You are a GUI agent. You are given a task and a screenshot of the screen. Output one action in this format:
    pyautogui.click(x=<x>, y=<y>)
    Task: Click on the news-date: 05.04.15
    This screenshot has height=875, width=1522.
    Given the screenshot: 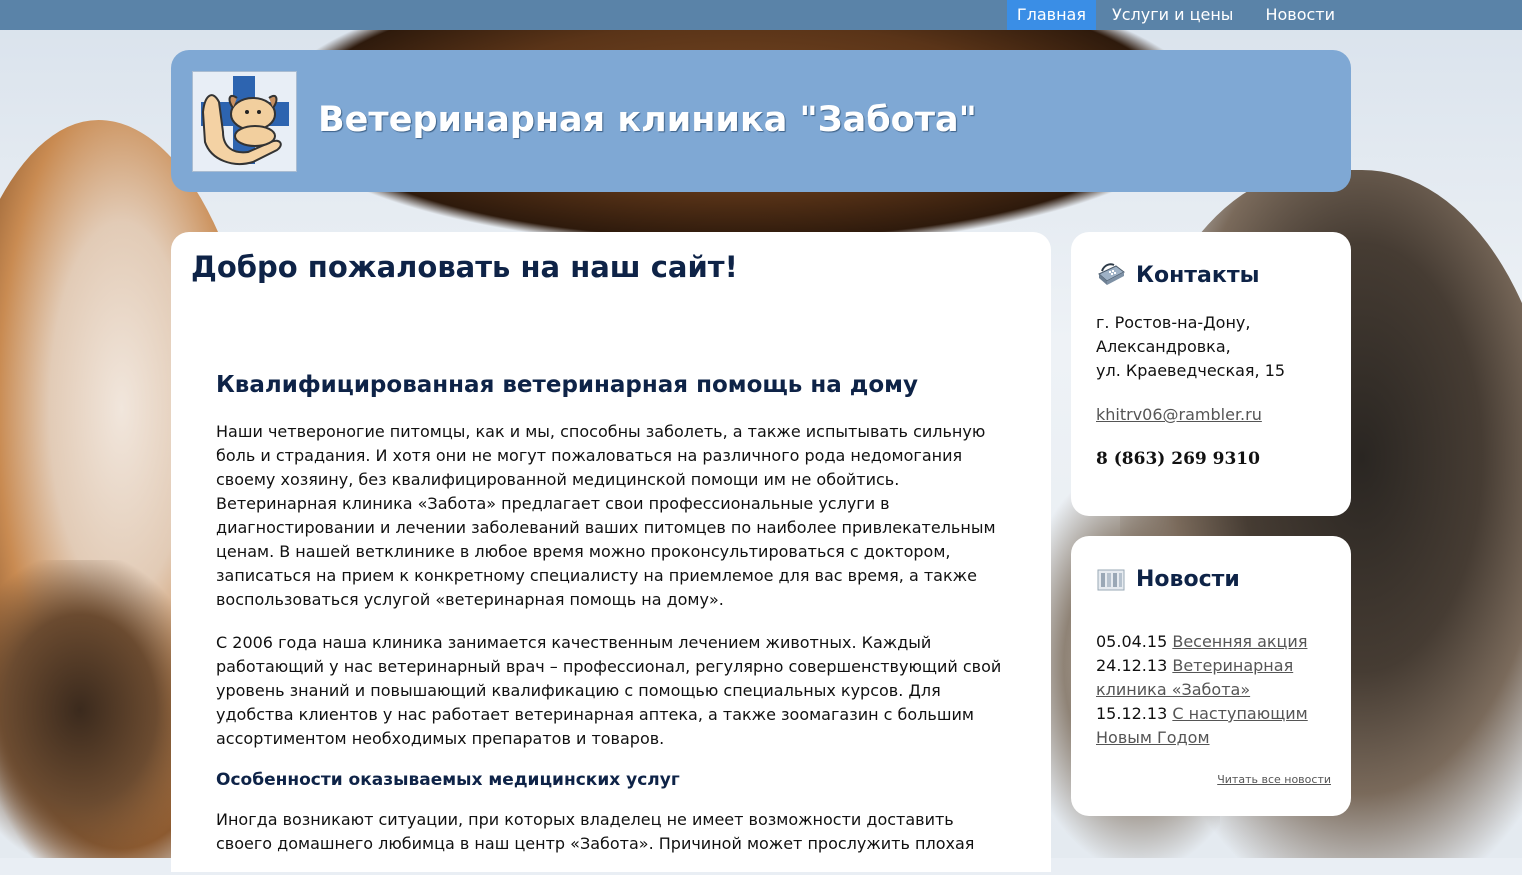 What is the action you would take?
    pyautogui.click(x=1132, y=641)
    